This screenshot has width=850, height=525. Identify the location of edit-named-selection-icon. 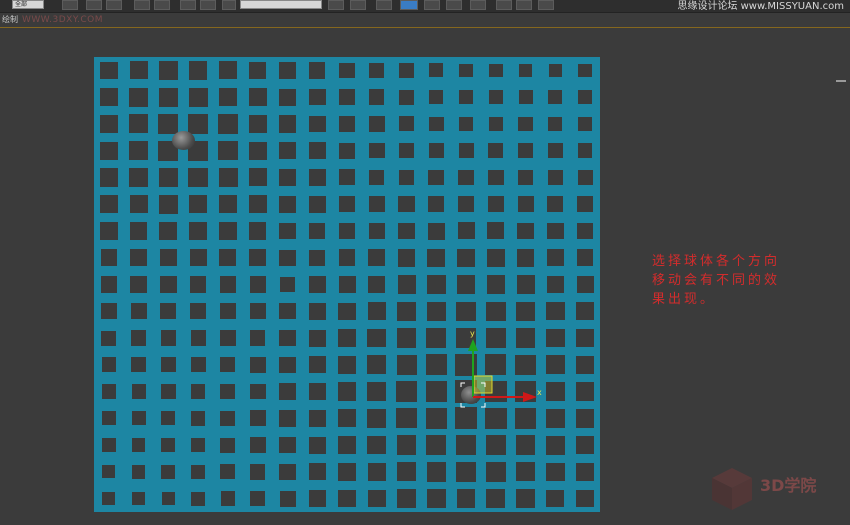
(229, 5).